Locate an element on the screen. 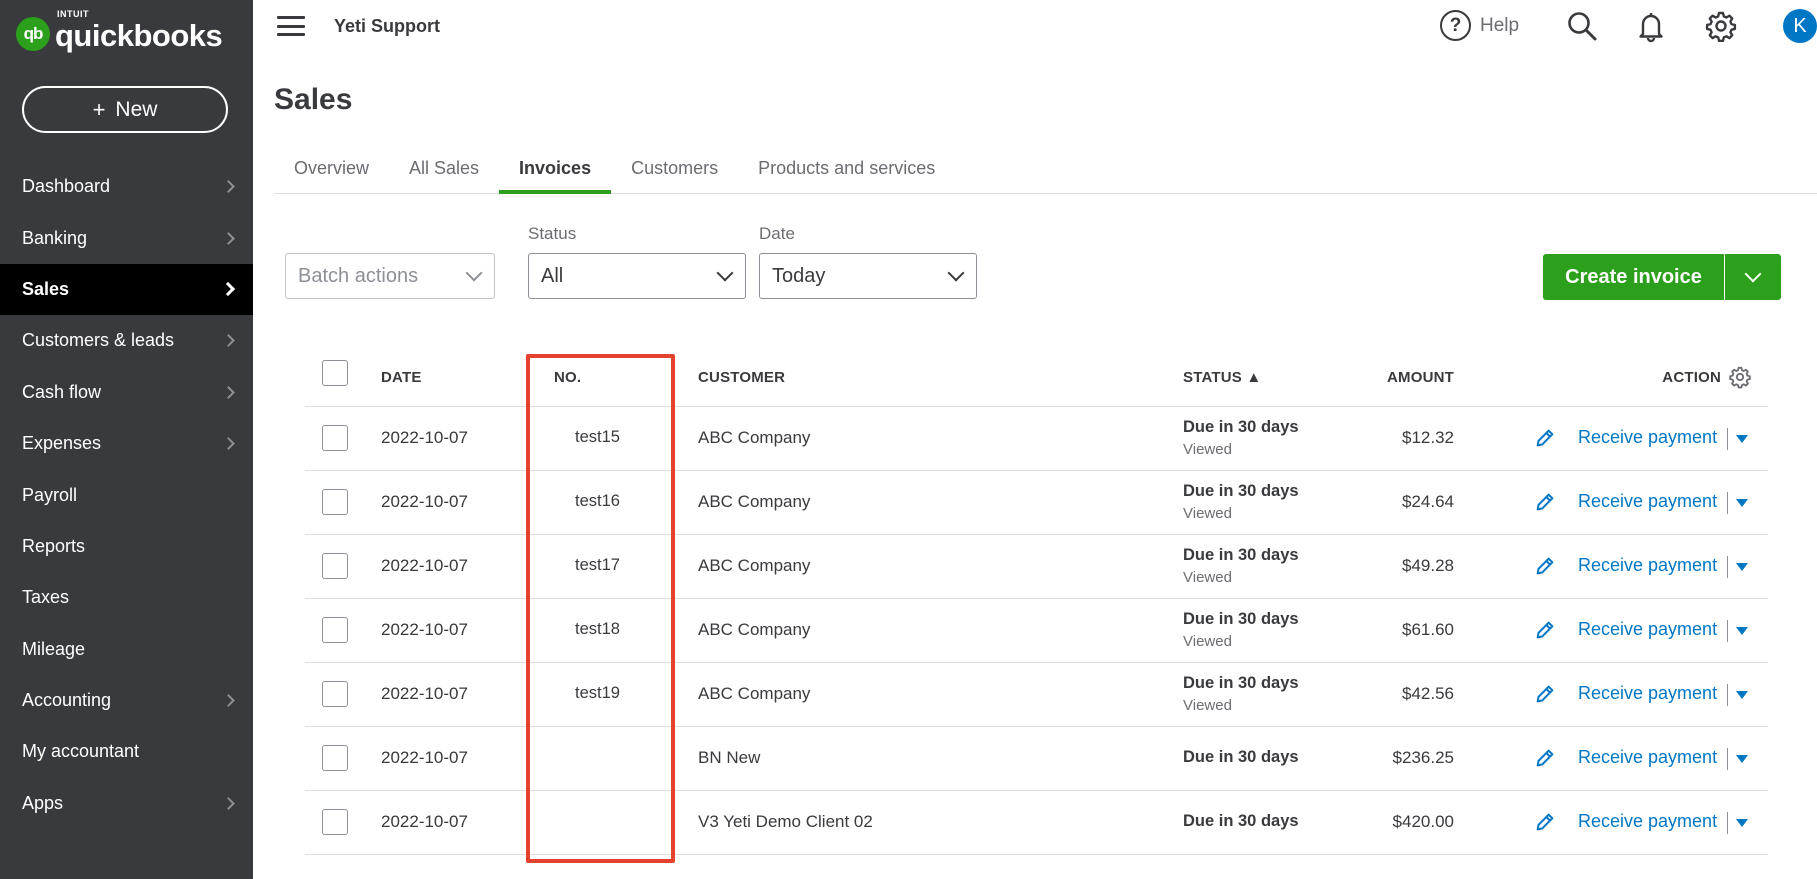 The height and width of the screenshot is (879, 1817). cell-amount: $12.32 is located at coordinates (1428, 437).